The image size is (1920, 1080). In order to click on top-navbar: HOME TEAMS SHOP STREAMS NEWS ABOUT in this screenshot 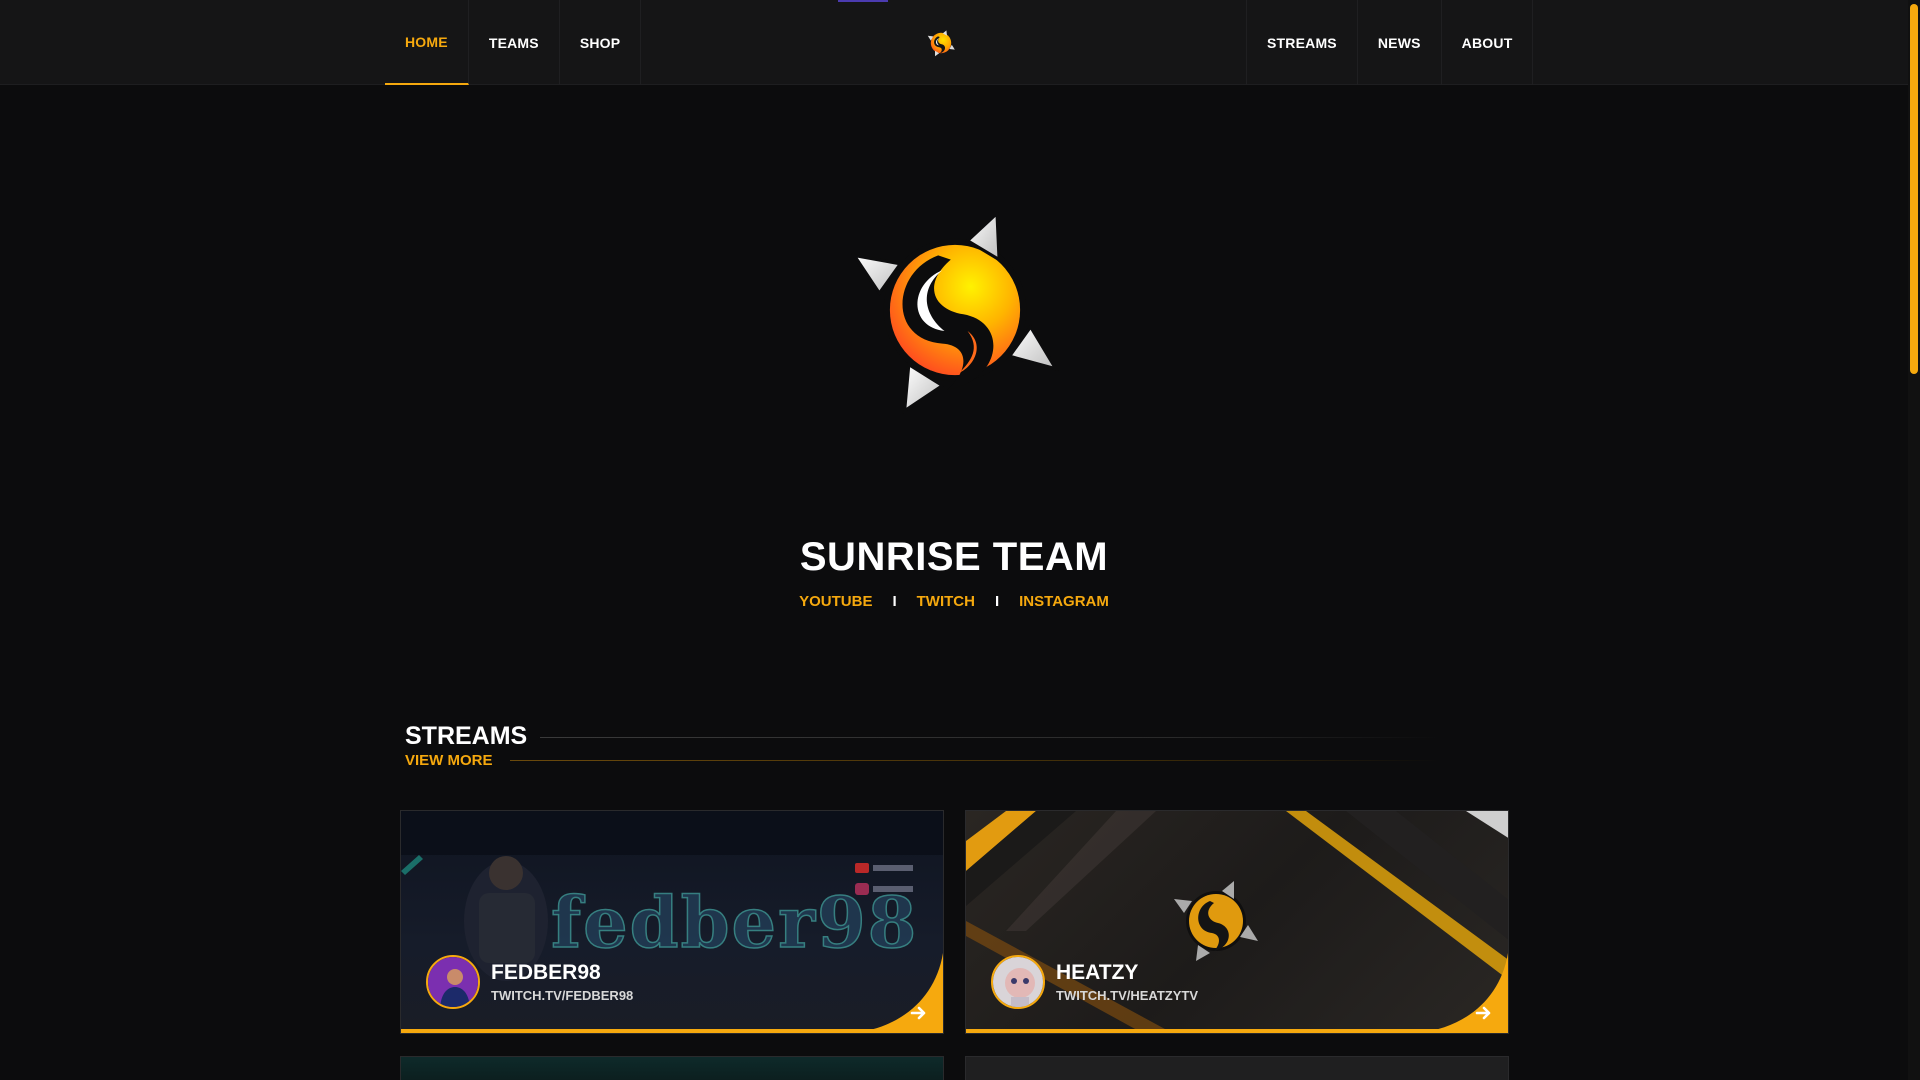, I will do `click(954, 42)`.